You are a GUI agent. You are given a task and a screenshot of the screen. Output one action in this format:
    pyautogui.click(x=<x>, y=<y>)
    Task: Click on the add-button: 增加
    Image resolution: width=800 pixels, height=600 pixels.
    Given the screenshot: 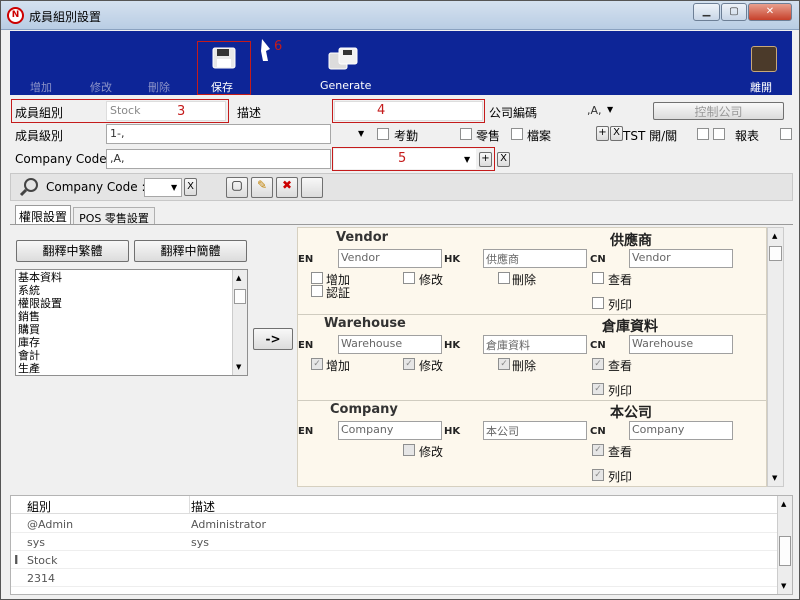 What is the action you would take?
    pyautogui.click(x=41, y=87)
    